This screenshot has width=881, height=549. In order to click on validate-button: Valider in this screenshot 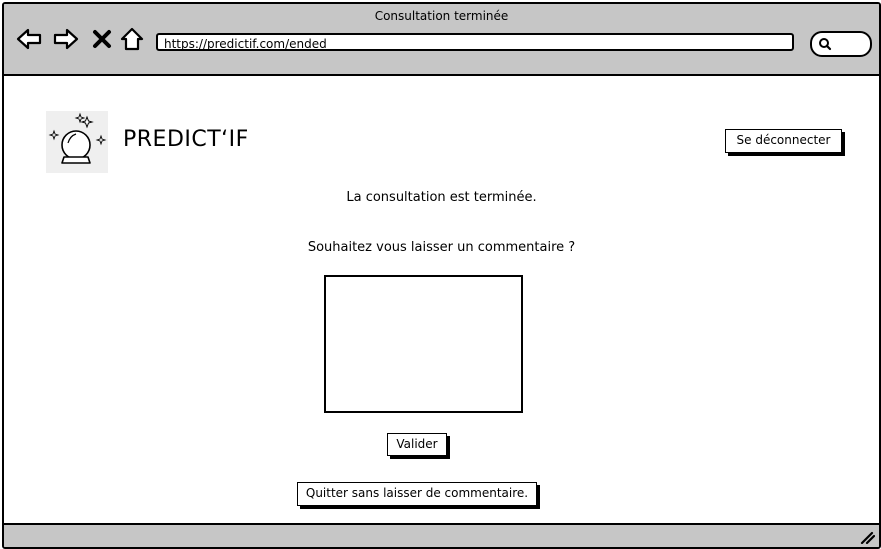, I will do `click(417, 444)`.